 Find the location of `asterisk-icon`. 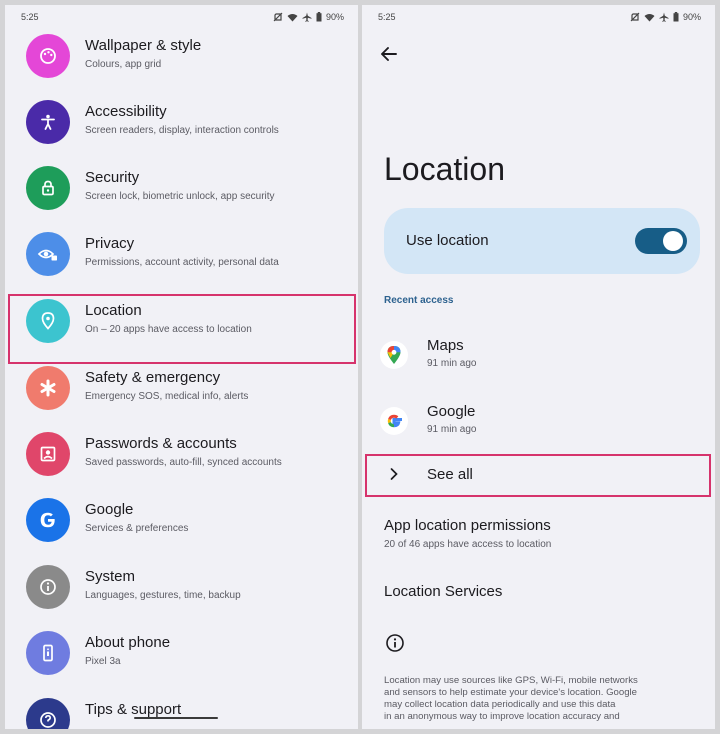

asterisk-icon is located at coordinates (48, 388).